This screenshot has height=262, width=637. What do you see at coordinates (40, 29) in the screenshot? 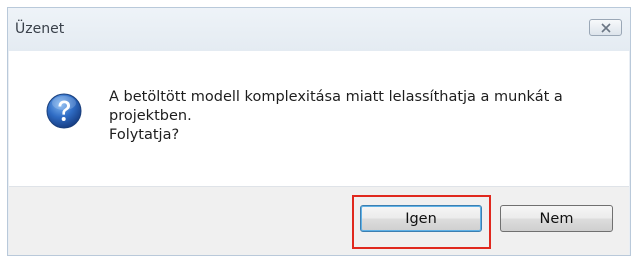
I see `dialog-title: Üzenet` at bounding box center [40, 29].